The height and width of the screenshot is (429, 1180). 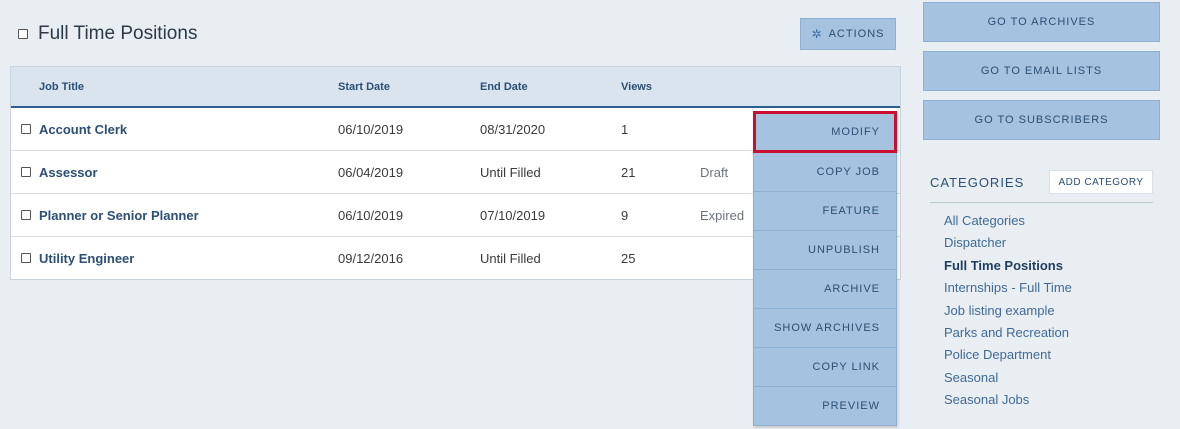 What do you see at coordinates (1008, 400) in the screenshot?
I see `category-link: Seasonal Jobs` at bounding box center [1008, 400].